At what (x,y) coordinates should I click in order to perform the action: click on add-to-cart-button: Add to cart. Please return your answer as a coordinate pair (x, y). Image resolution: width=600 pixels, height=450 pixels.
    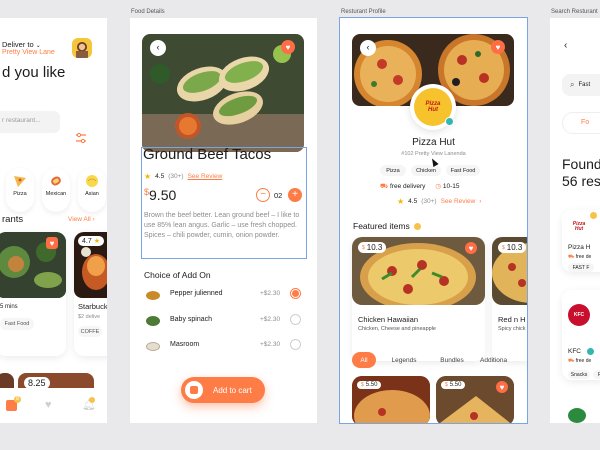
    Looking at the image, I should click on (223, 390).